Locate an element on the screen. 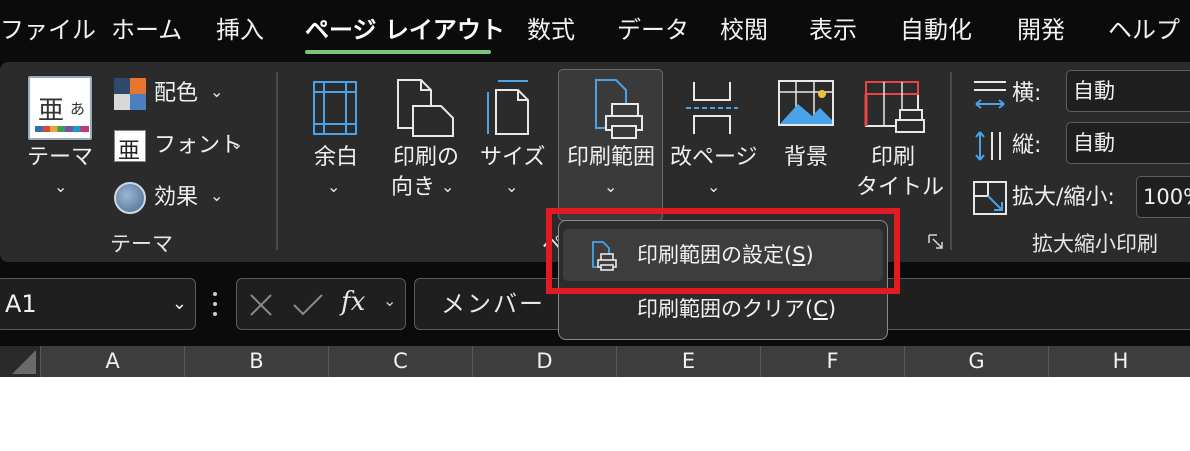  print-area-label: 印刷範囲 is located at coordinates (610, 157).